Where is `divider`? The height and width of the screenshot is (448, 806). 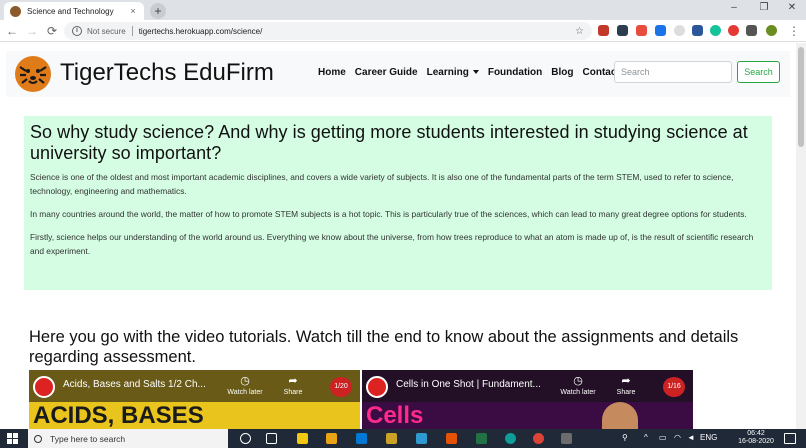
divider is located at coordinates (132, 31).